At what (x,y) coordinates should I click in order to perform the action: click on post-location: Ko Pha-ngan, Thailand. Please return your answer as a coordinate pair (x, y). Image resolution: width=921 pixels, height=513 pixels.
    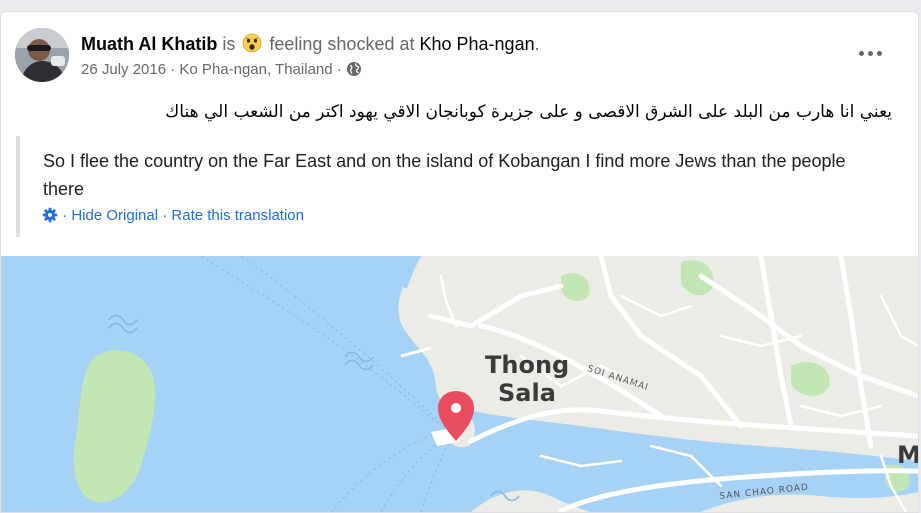
    Looking at the image, I should click on (255, 69).